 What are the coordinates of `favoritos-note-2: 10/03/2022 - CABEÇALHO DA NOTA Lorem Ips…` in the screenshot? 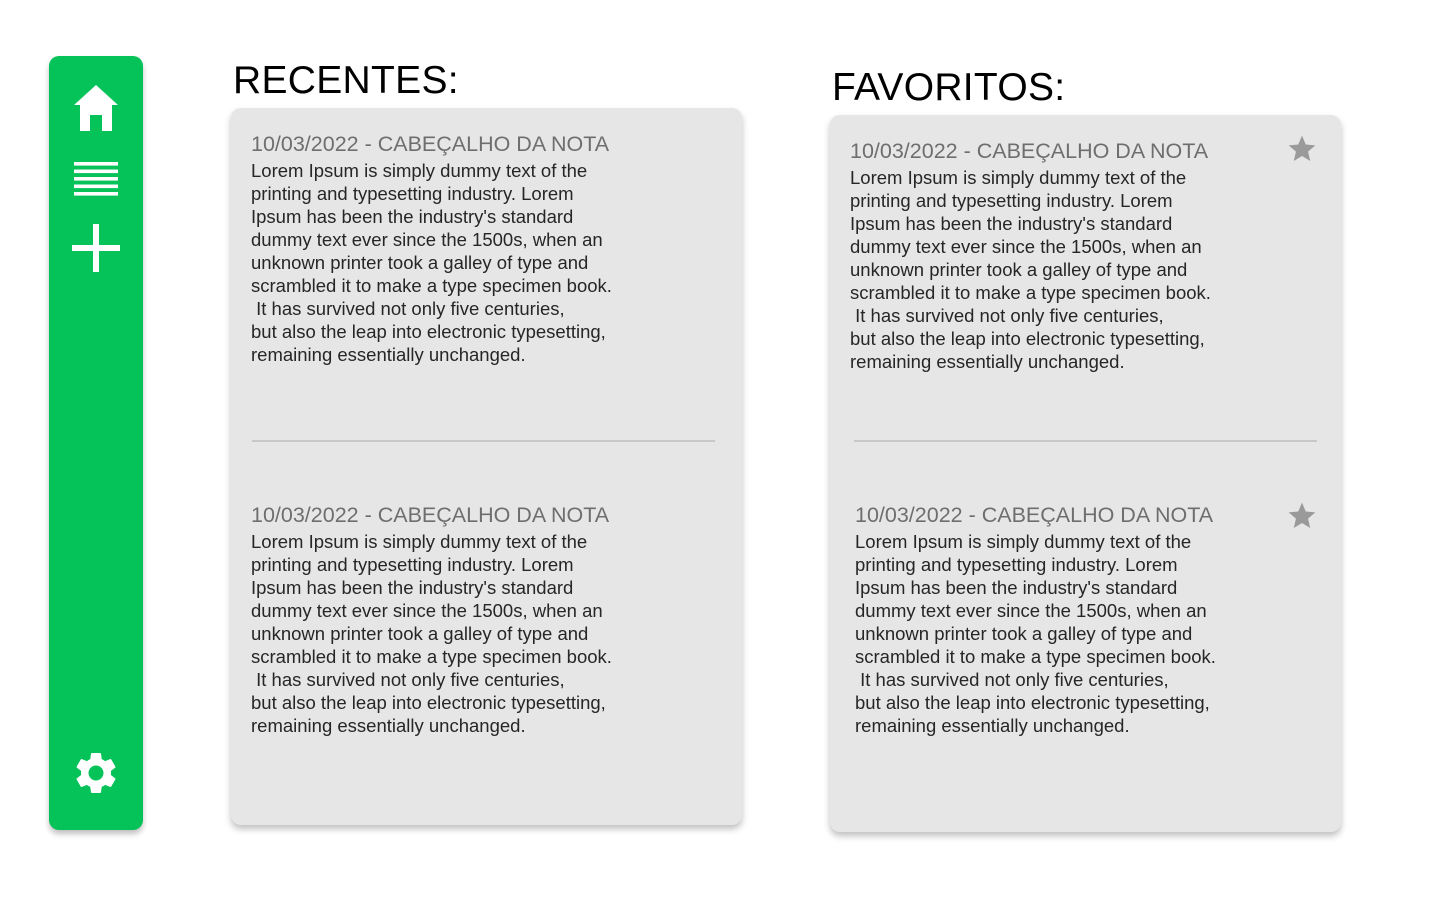 It's located at (1065, 620).